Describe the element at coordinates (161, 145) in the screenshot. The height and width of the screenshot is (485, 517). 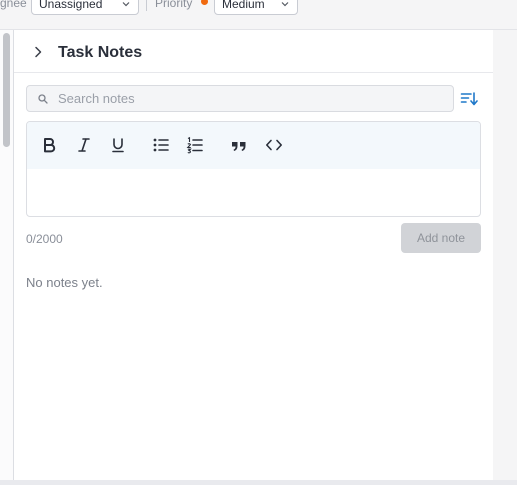
I see `bullet-list-icon` at that location.